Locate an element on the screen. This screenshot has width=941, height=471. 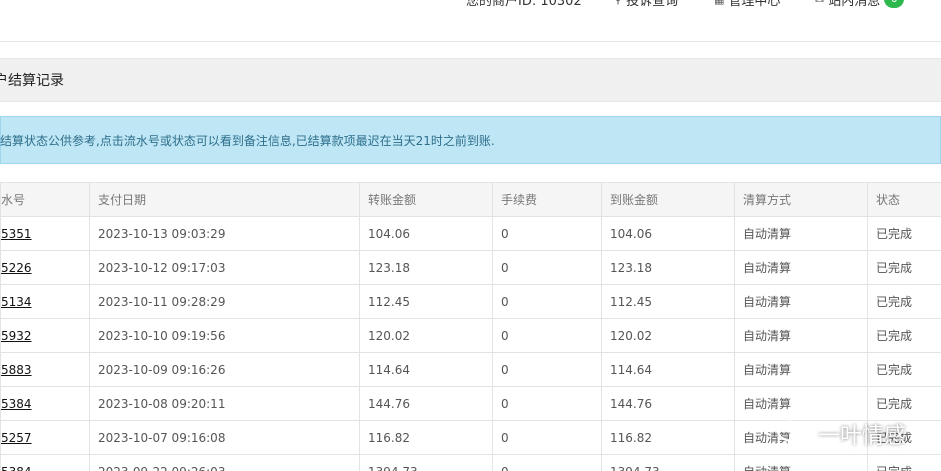
search-icon: ⚲ is located at coordinates (618, 3).